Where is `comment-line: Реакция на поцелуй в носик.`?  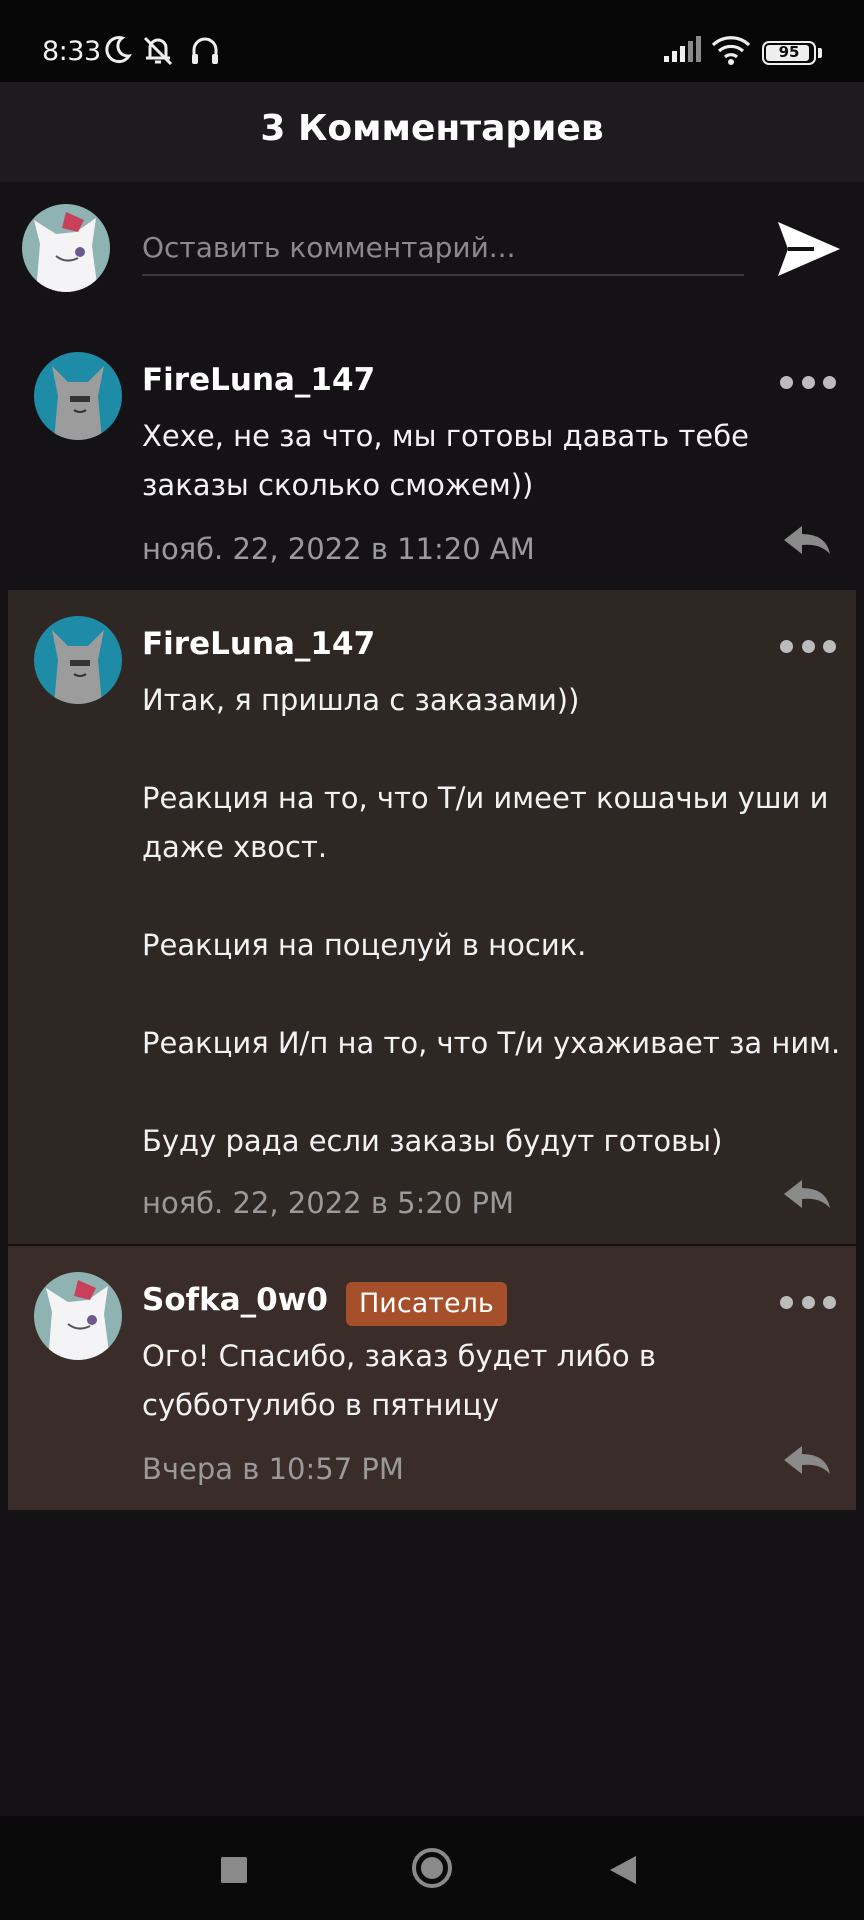 comment-line: Реакция на поцелуй в носик. is located at coordinates (364, 945).